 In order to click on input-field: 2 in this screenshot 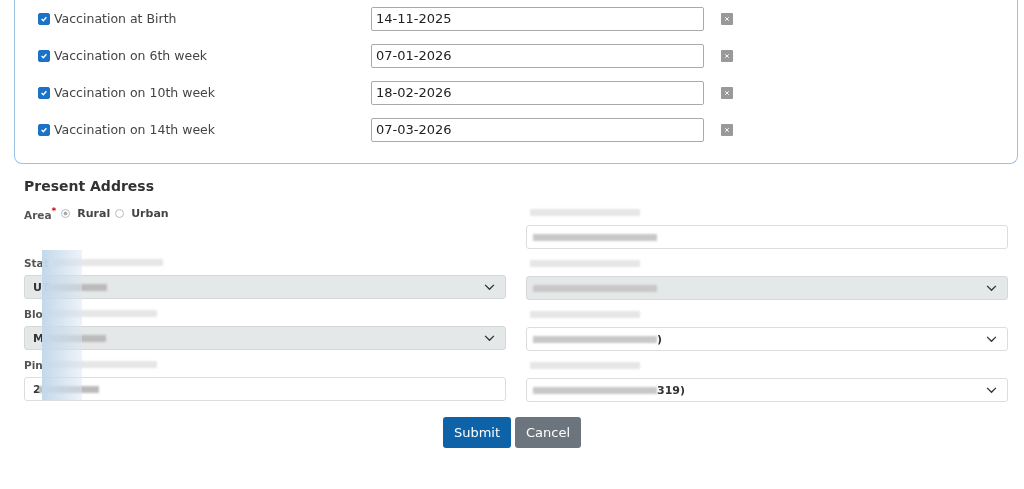, I will do `click(265, 389)`.